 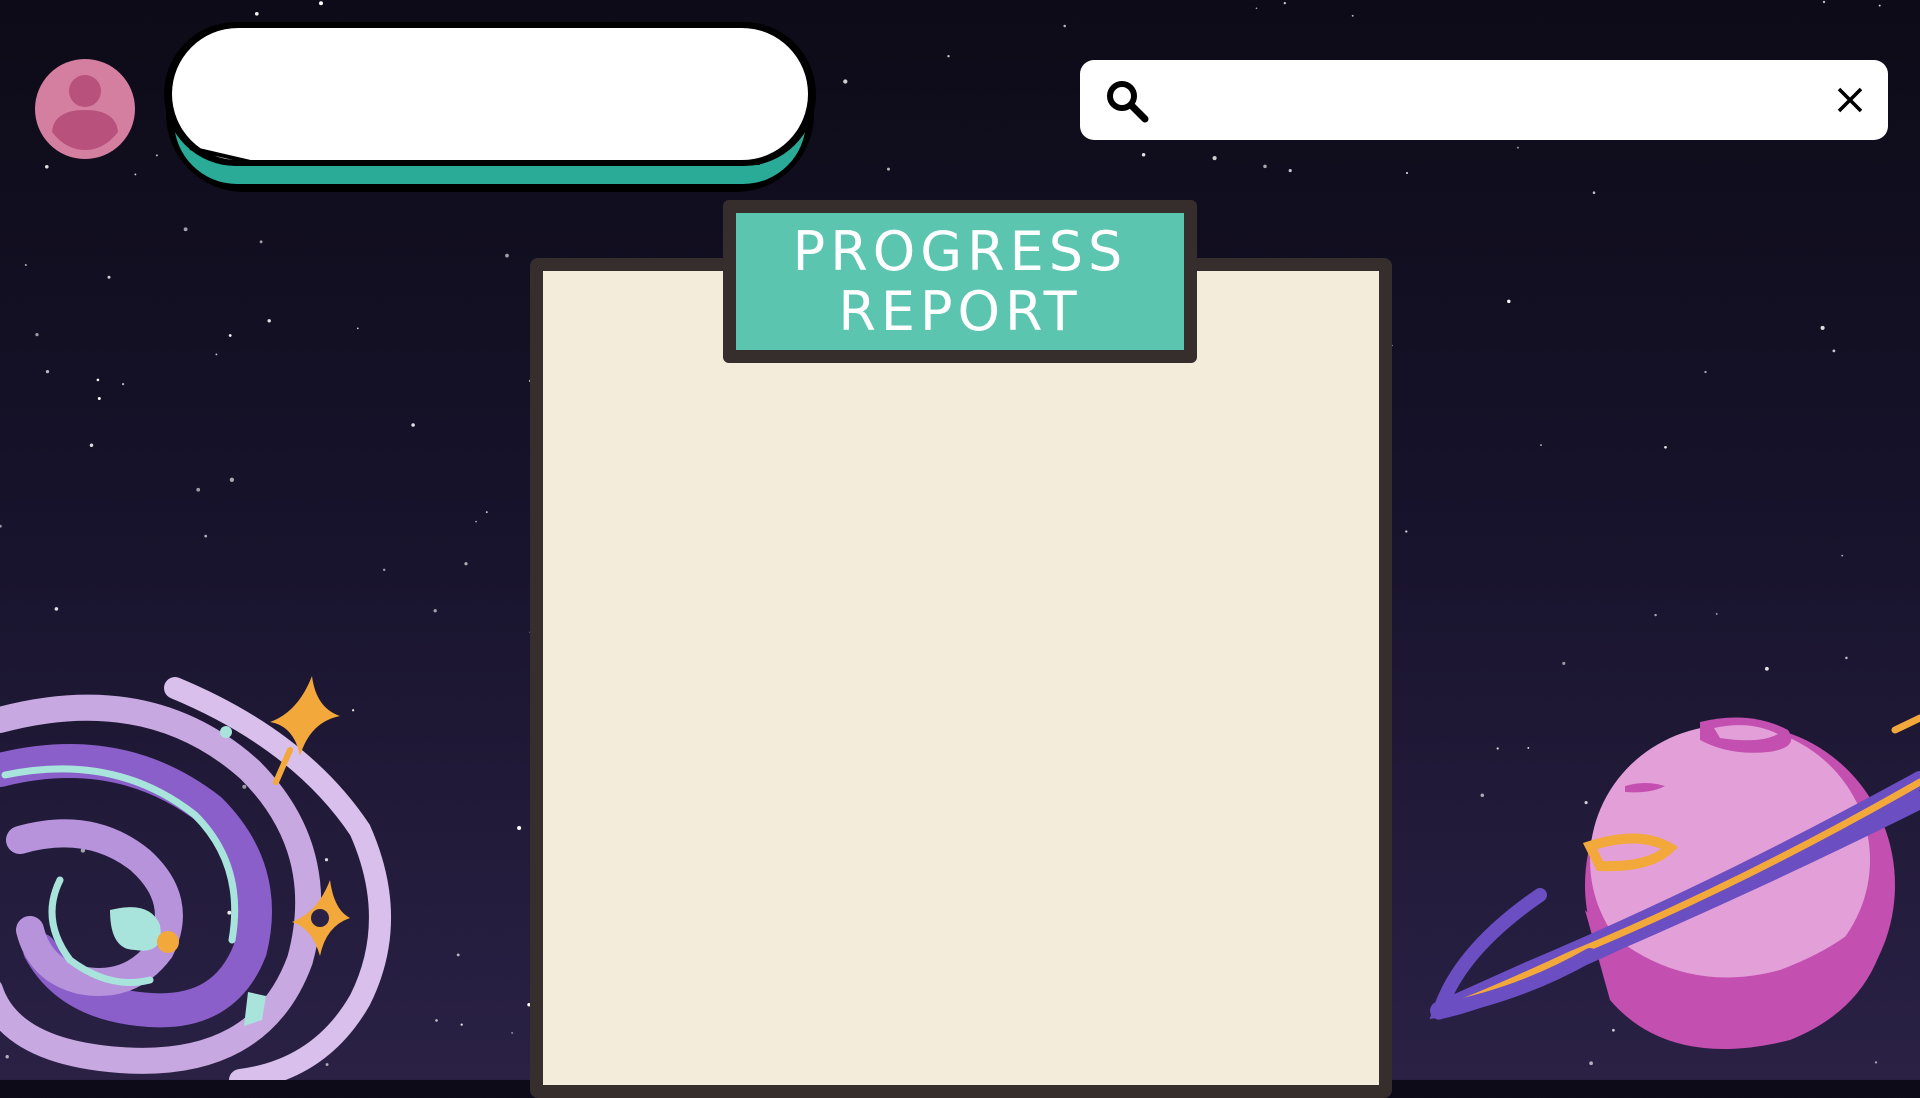 I want to click on galaxy-illustration, so click(x=195, y=878).